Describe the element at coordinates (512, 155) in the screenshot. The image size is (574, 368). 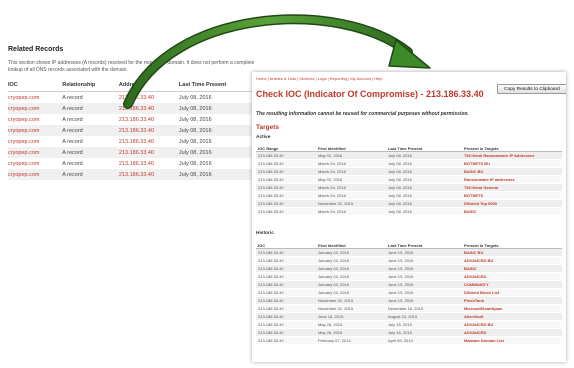
I see `target-cell: TIICritical Ransomware IP Addresses` at that location.